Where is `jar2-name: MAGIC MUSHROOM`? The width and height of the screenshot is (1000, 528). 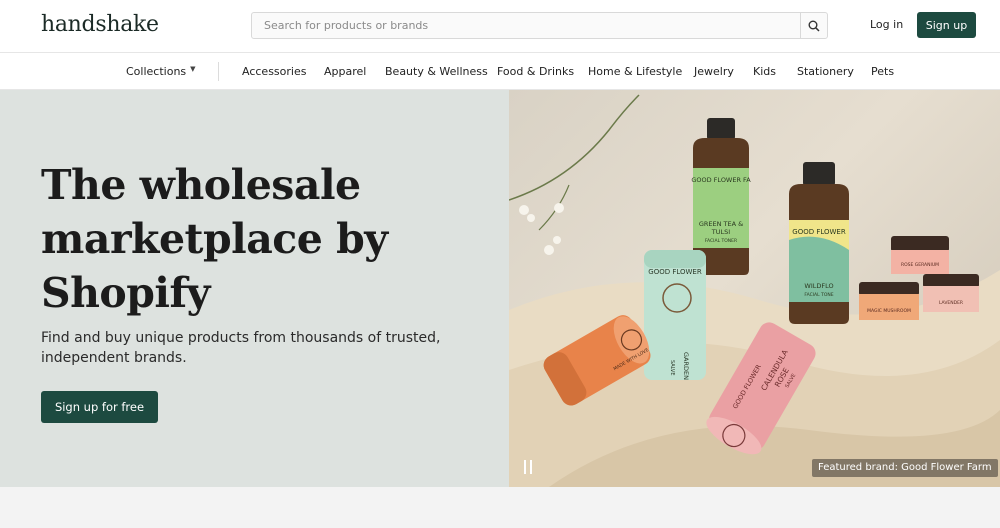 jar2-name: MAGIC MUSHROOM is located at coordinates (889, 311).